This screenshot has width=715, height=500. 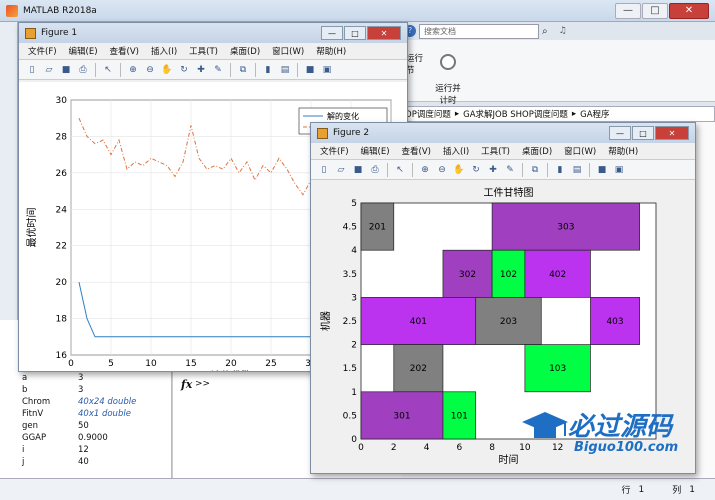 What do you see at coordinates (448, 75) in the screenshot?
I see `run-time-button: 运行并 计时` at bounding box center [448, 75].